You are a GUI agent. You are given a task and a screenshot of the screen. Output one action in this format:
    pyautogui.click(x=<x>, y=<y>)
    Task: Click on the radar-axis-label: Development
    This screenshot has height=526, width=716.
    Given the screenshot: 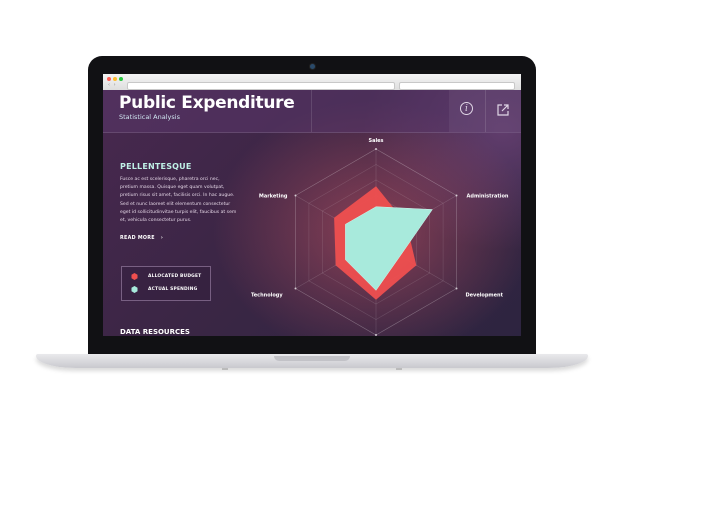 What is the action you would take?
    pyautogui.click(x=485, y=296)
    